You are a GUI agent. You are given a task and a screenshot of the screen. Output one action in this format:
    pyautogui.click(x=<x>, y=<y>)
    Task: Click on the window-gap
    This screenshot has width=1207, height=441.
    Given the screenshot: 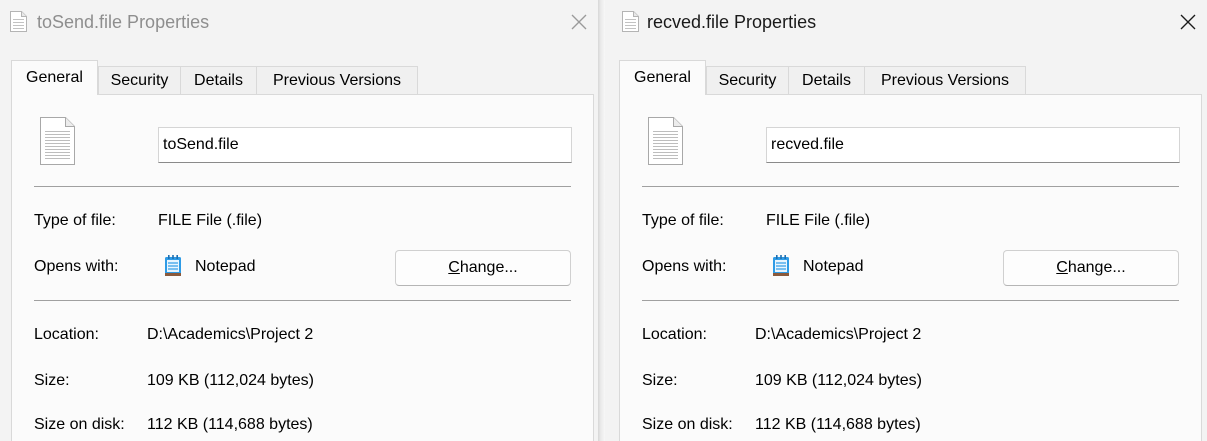 What is the action you would take?
    pyautogui.click(x=601, y=220)
    